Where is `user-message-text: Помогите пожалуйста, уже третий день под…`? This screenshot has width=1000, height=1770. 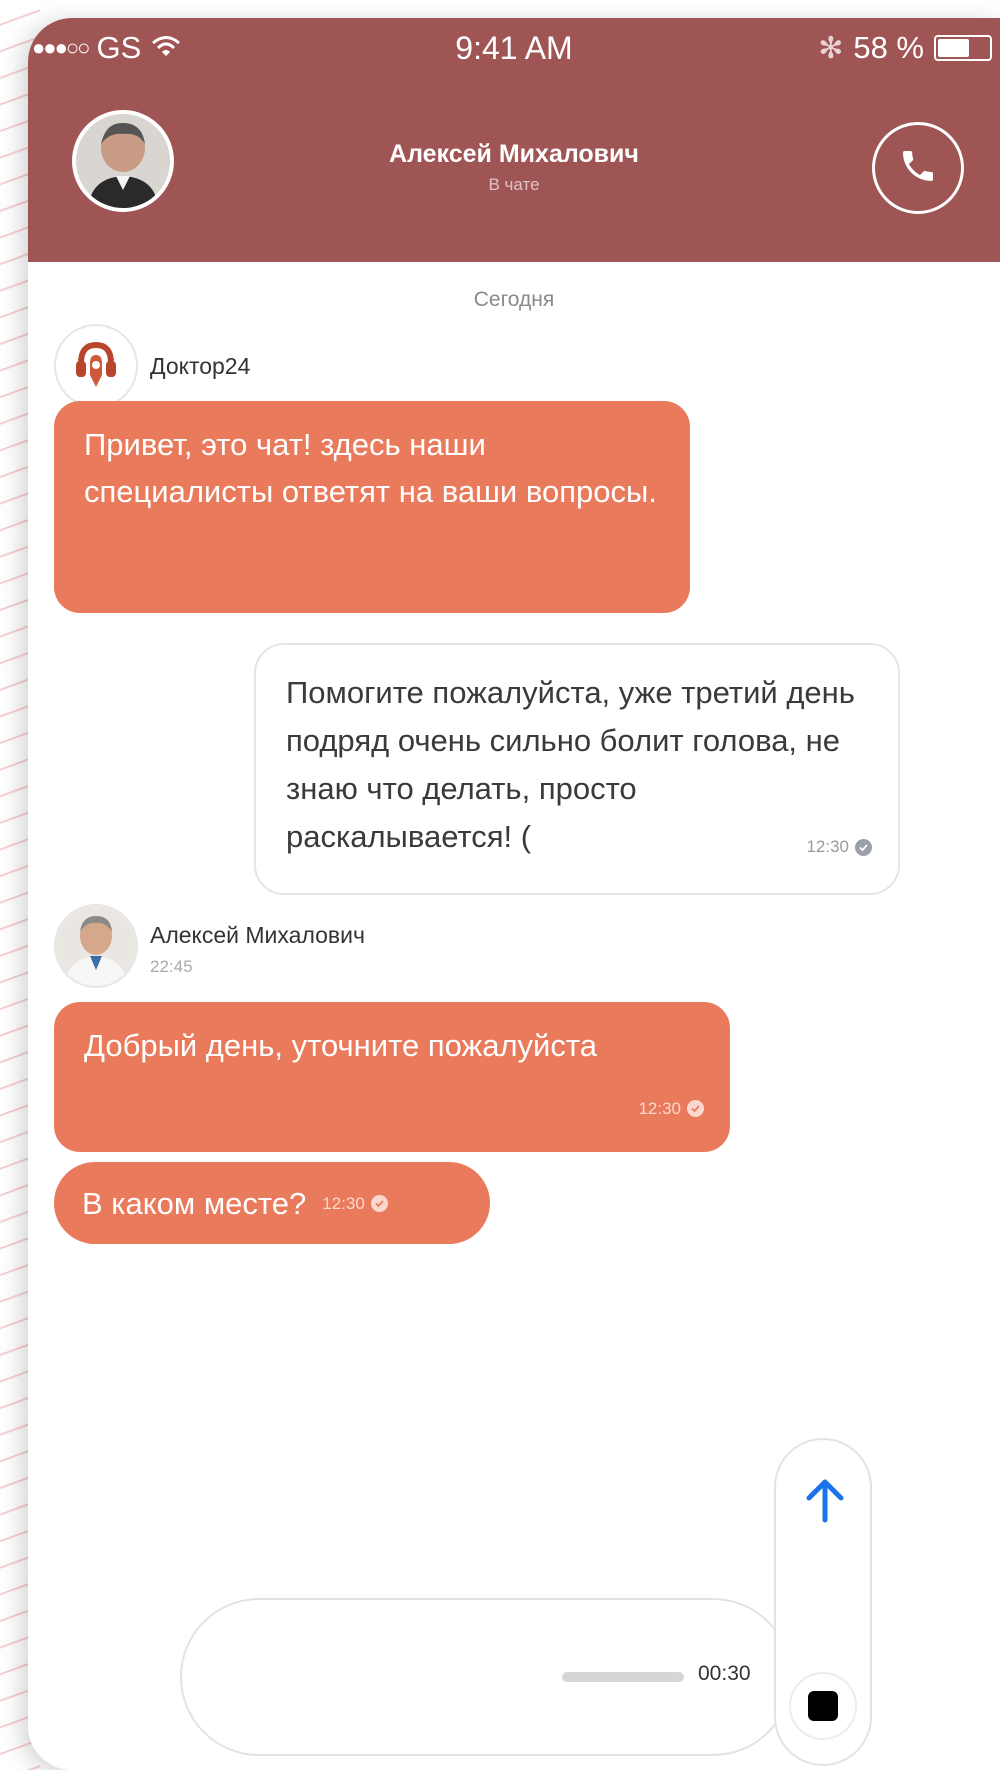
user-message-text: Помогите пожалуйста, уже третий день под… is located at coordinates (570, 764).